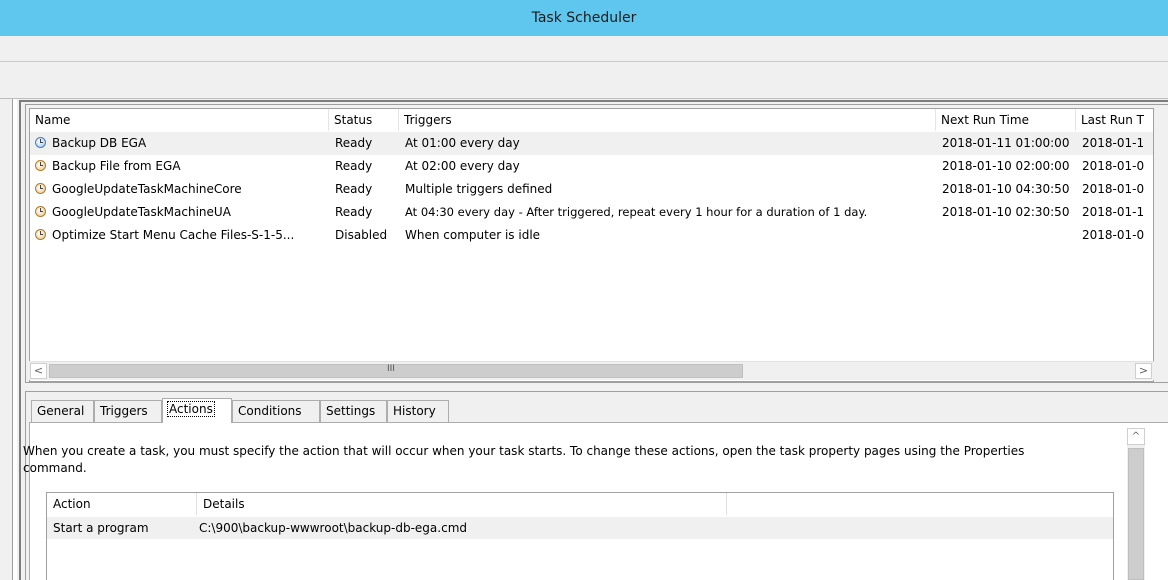 This screenshot has width=1168, height=580. What do you see at coordinates (391, 369) in the screenshot?
I see `scroll-grip-icon: III` at bounding box center [391, 369].